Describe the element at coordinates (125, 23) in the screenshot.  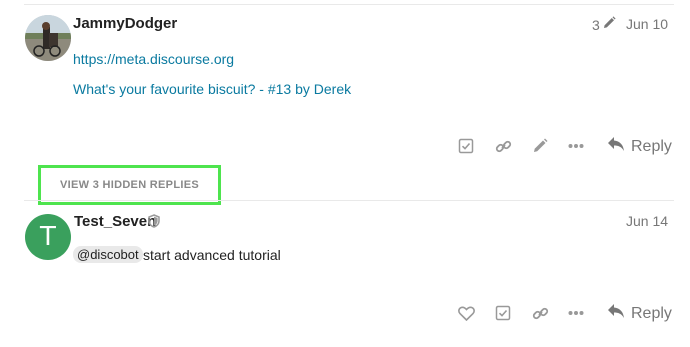
I see `post-username: JammyDodger` at that location.